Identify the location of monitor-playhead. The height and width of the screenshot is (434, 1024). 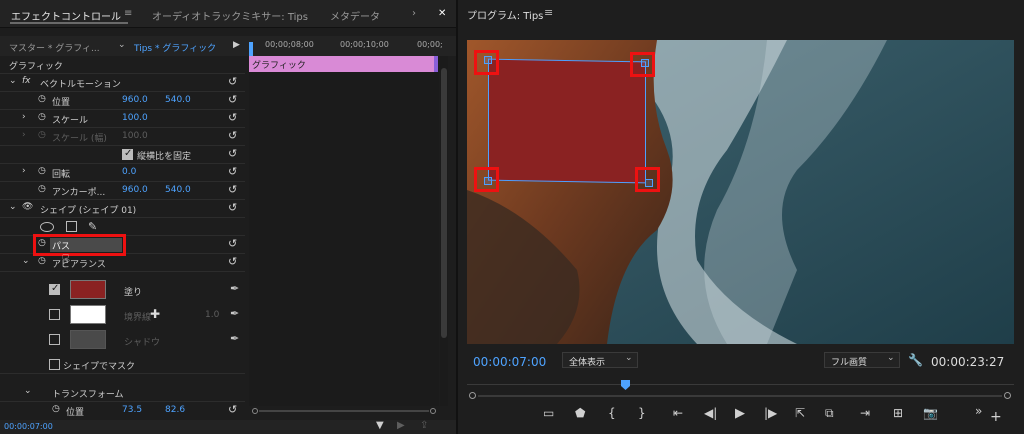
(625, 385).